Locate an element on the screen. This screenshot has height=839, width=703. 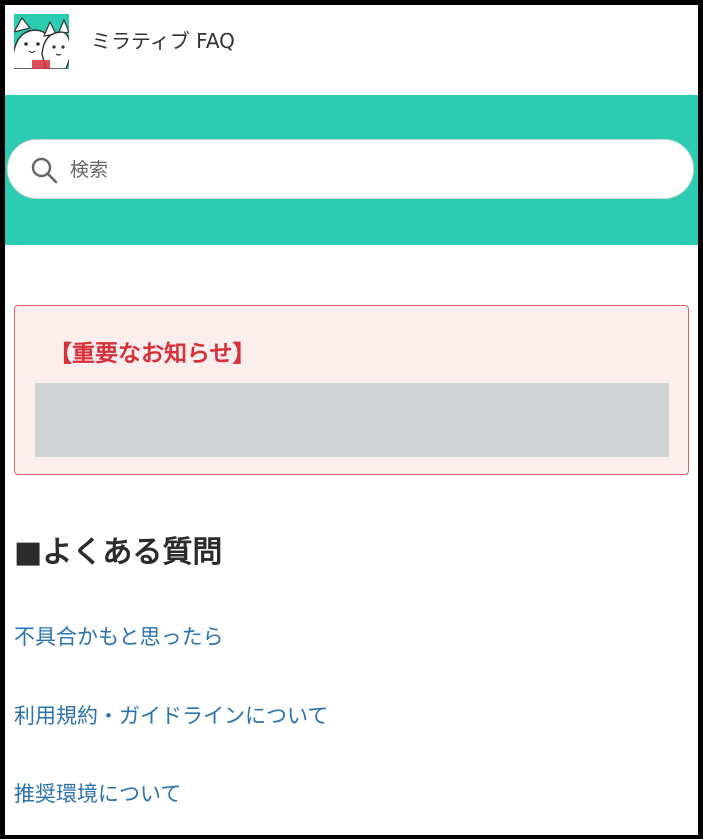
search-input is located at coordinates (370, 170).